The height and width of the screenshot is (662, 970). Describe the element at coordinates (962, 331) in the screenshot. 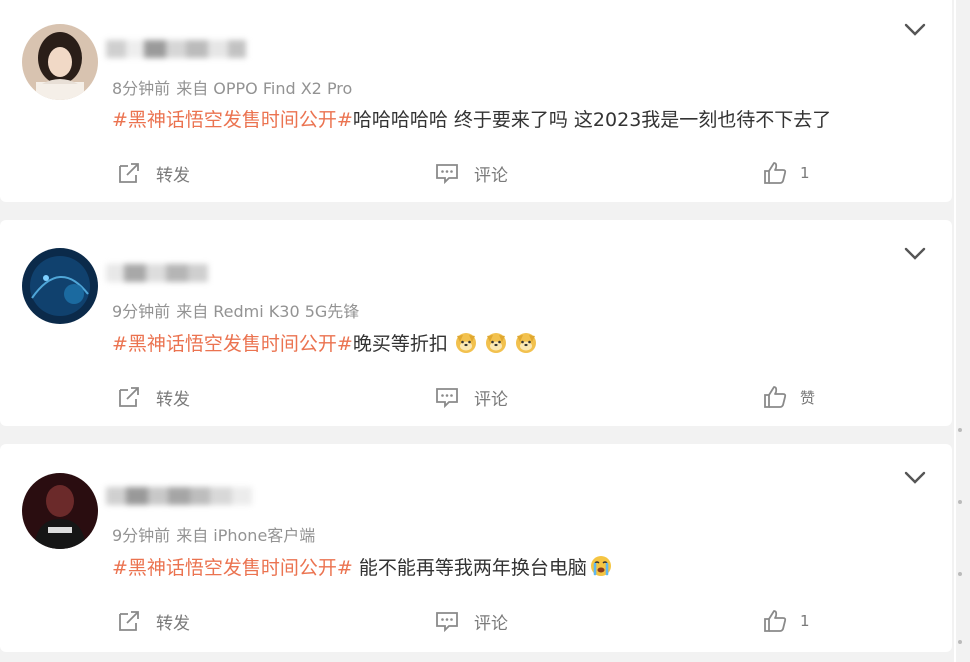

I see `scrollbar` at that location.